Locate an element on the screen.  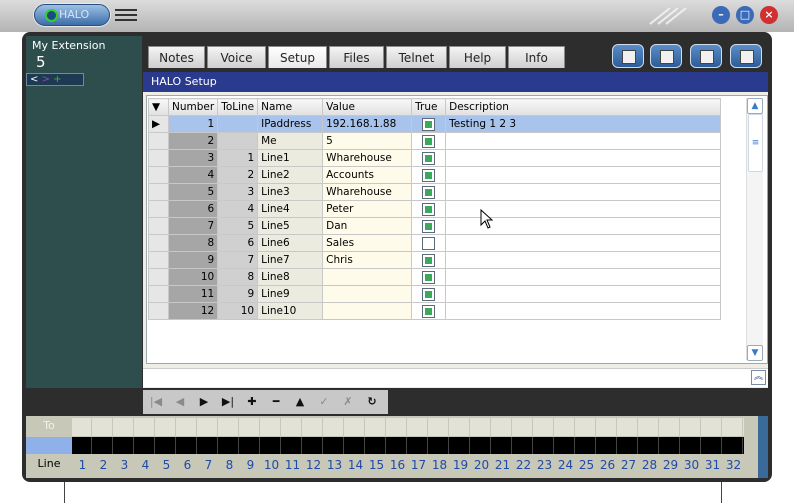
line-number: 9 is located at coordinates (250, 465).